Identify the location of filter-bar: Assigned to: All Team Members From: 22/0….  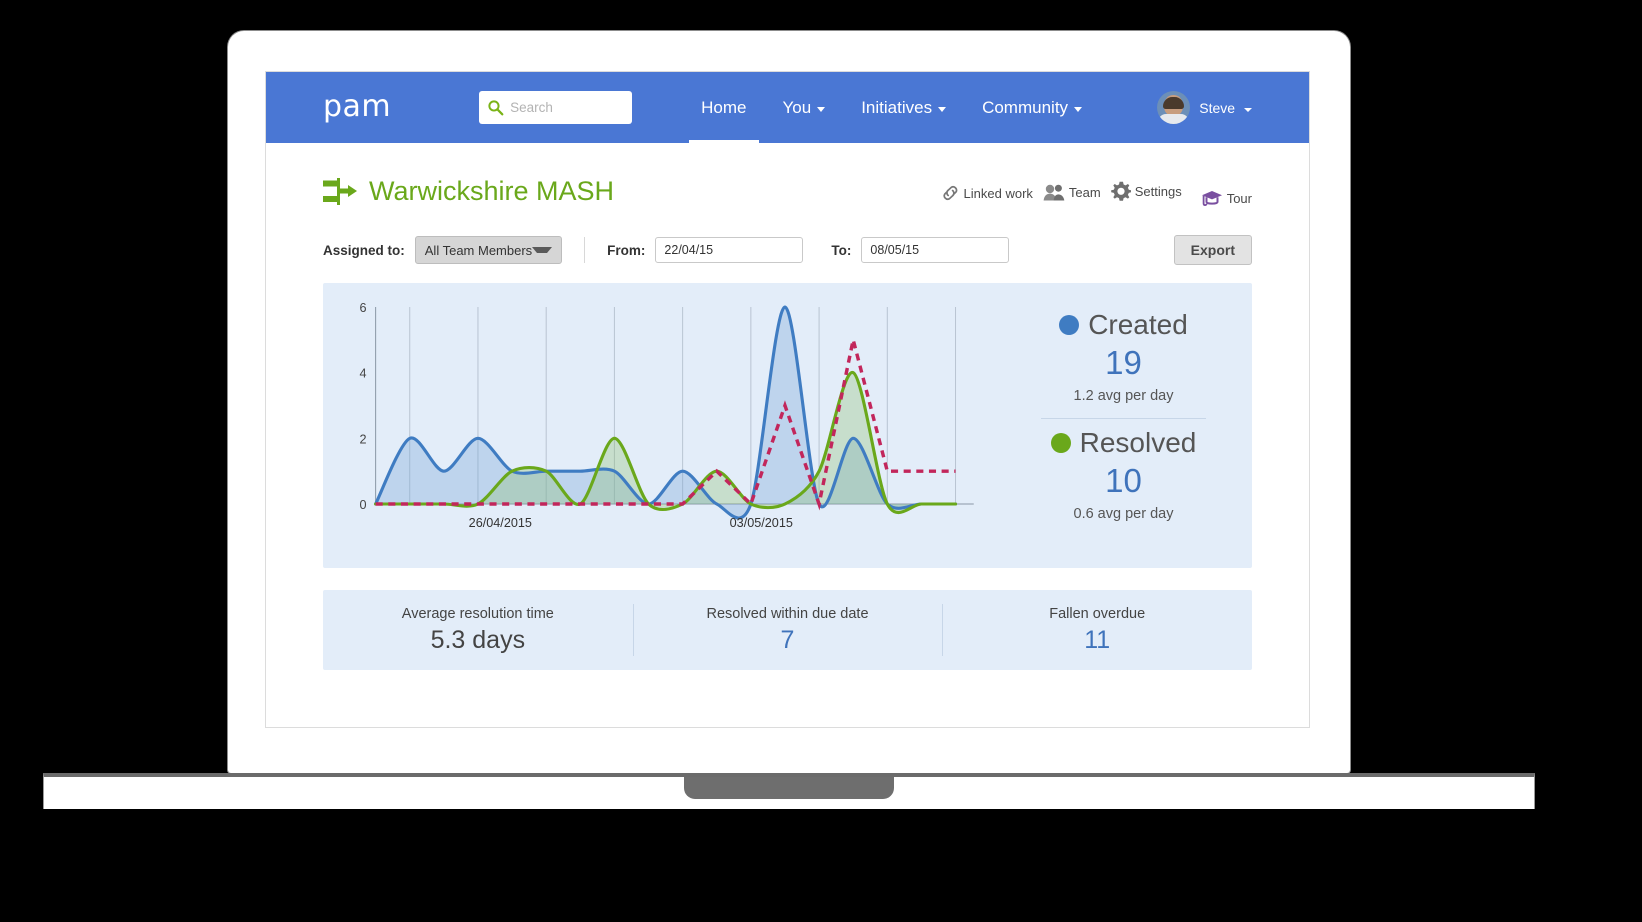
(787, 250).